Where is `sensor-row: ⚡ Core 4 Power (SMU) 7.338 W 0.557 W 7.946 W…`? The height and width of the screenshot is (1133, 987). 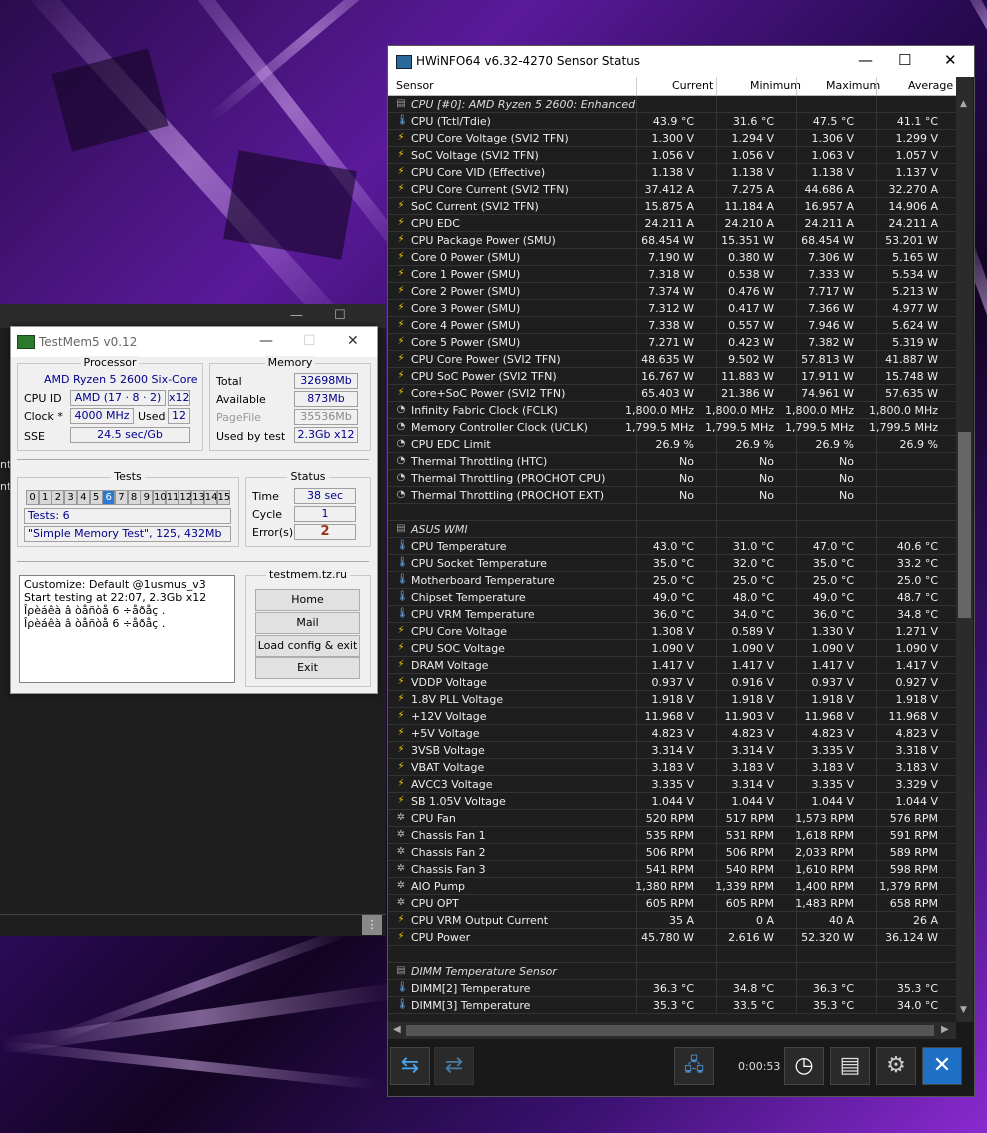
sensor-row: ⚡ Core 4 Power (SMU) 7.338 W 0.557 W 7.946 W… is located at coordinates (672, 325).